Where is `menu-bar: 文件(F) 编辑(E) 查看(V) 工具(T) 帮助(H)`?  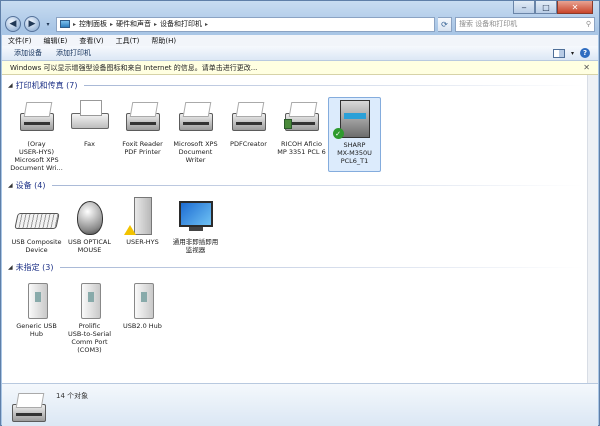
menu-bar: 文件(F) 编辑(E) 查看(V) 工具(T) 帮助(H) is located at coordinates (300, 40).